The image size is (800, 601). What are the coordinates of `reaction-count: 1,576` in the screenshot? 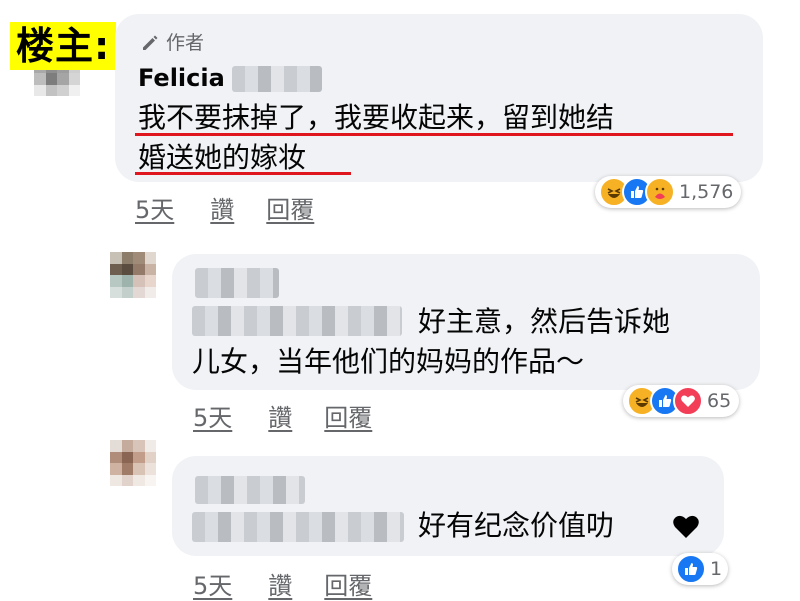 It's located at (706, 192).